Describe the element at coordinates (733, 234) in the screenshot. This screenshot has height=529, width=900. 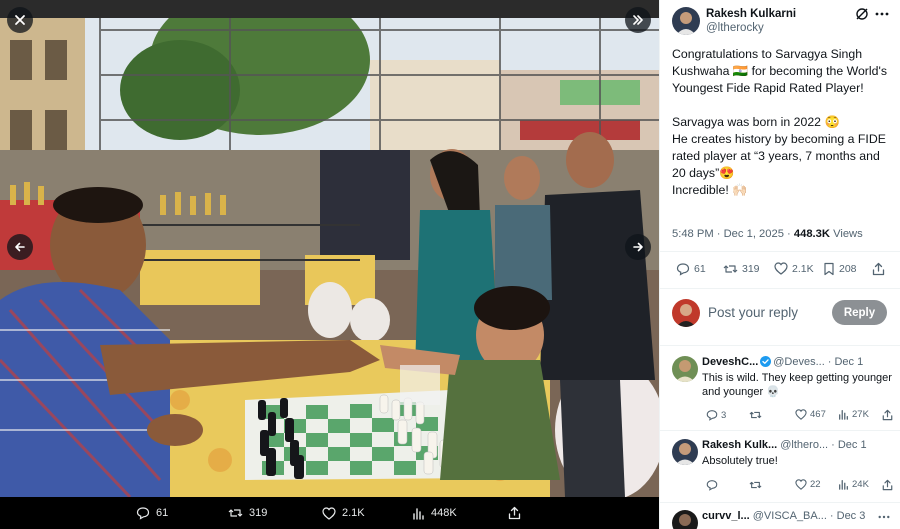
I see `post-timestamp: 5:48 PM · Dec 1, 2025 ·` at that location.